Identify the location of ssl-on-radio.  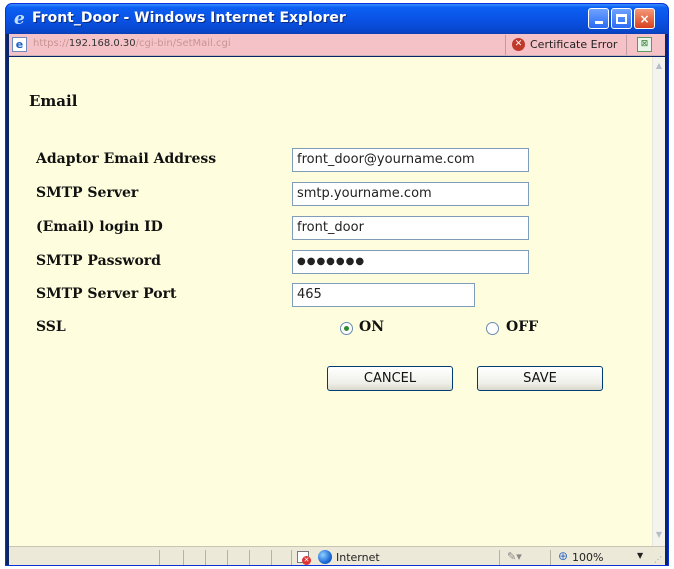
(346, 328).